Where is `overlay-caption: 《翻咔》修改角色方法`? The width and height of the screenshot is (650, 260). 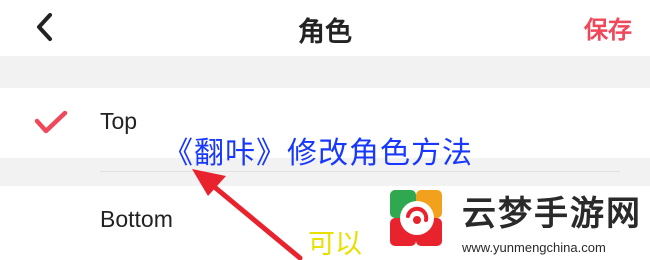
overlay-caption: 《翻咔》修改角色方法 is located at coordinates (318, 153).